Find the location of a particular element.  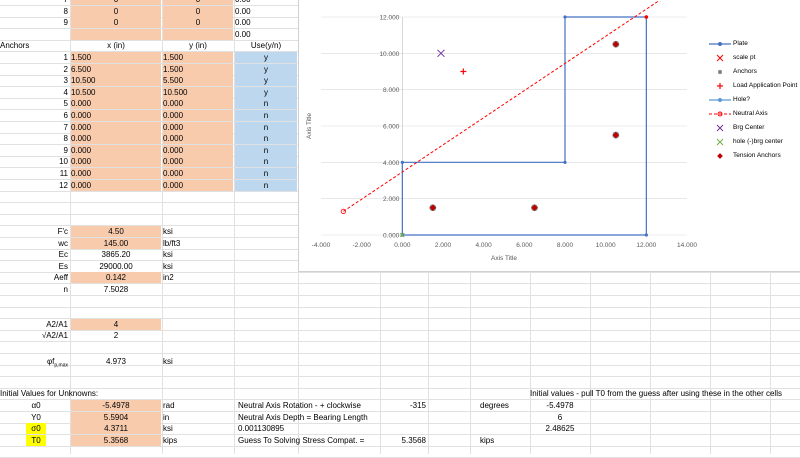

anchor-x: 1.500 is located at coordinates (116, 57).